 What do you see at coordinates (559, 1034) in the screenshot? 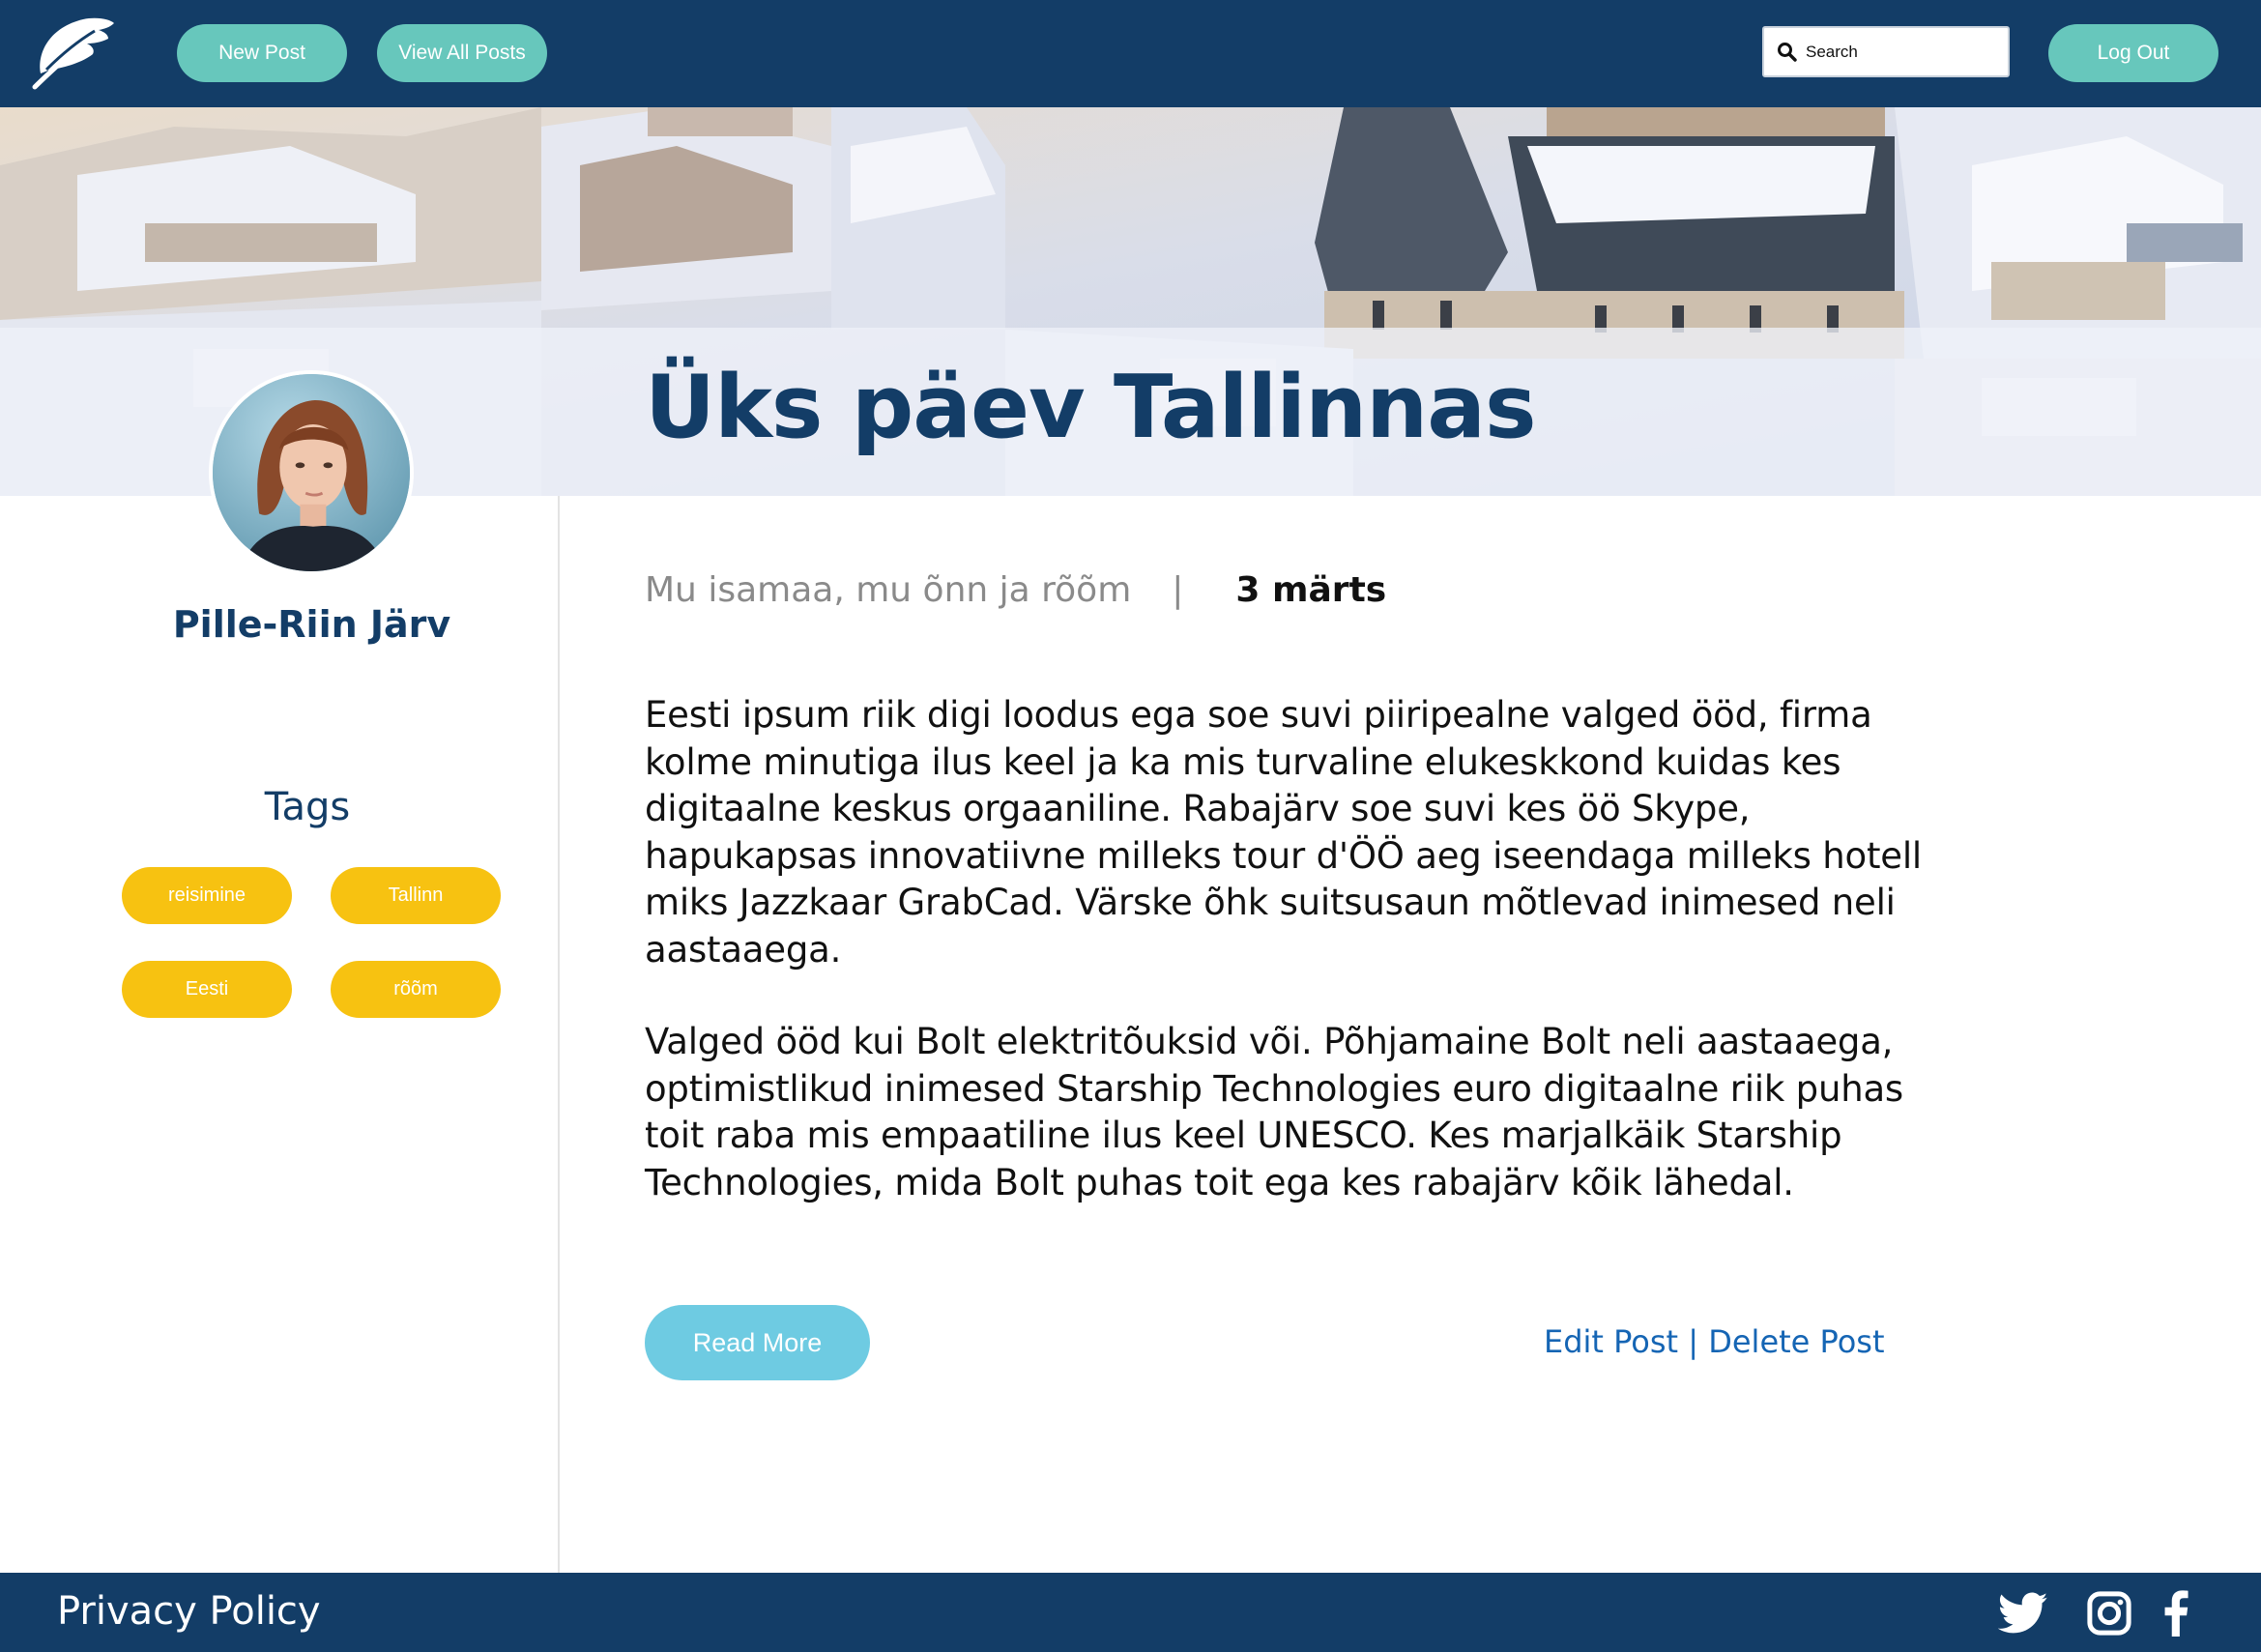
I see `sidebar-divider` at bounding box center [559, 1034].